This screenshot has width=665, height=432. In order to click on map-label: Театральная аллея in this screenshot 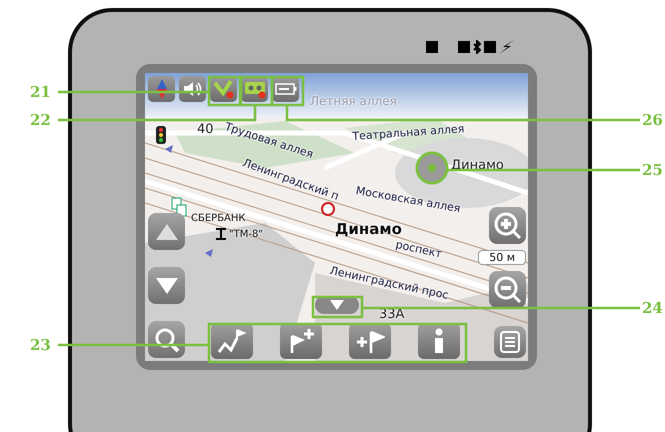, I will do `click(408, 133)`.